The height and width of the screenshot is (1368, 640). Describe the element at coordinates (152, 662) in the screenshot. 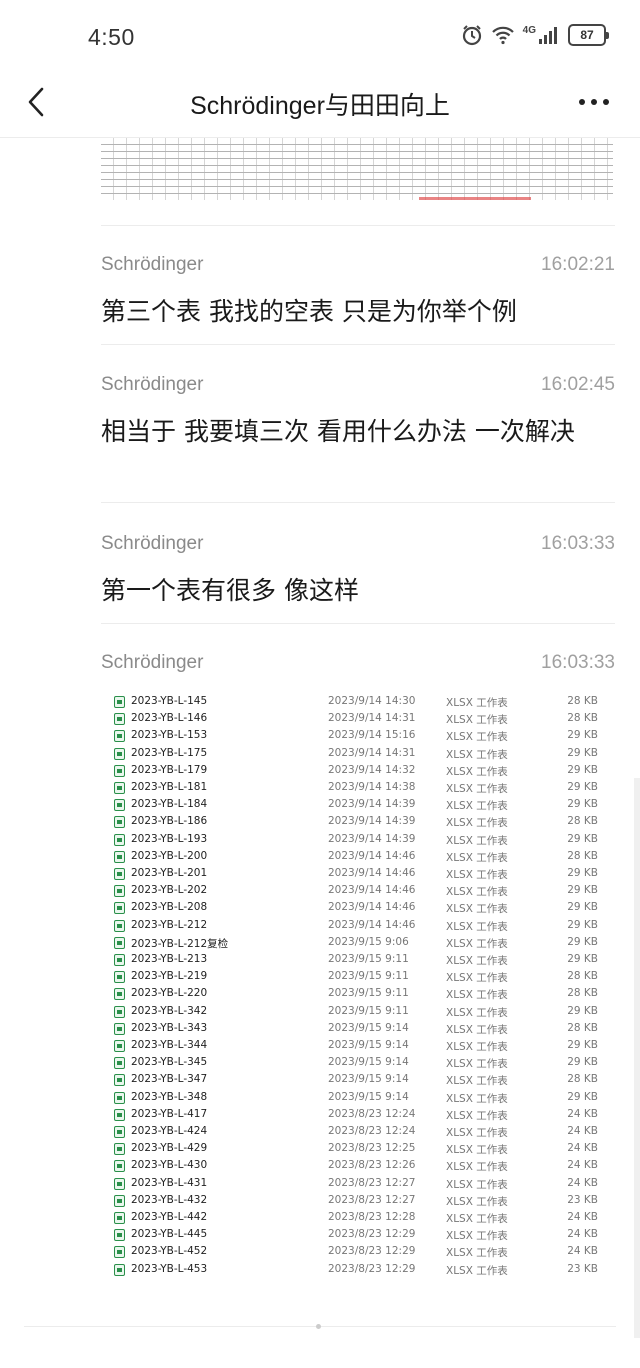

I see `message-sender: Schrödinger` at that location.